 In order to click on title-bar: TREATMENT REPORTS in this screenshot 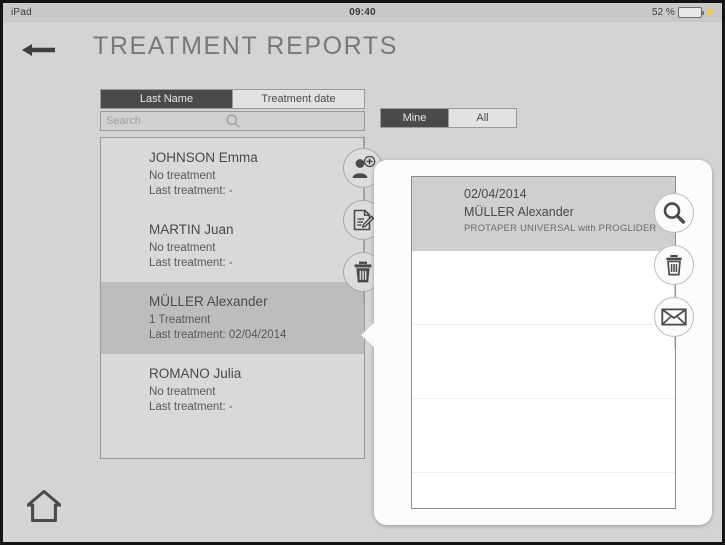, I will do `click(362, 48)`.